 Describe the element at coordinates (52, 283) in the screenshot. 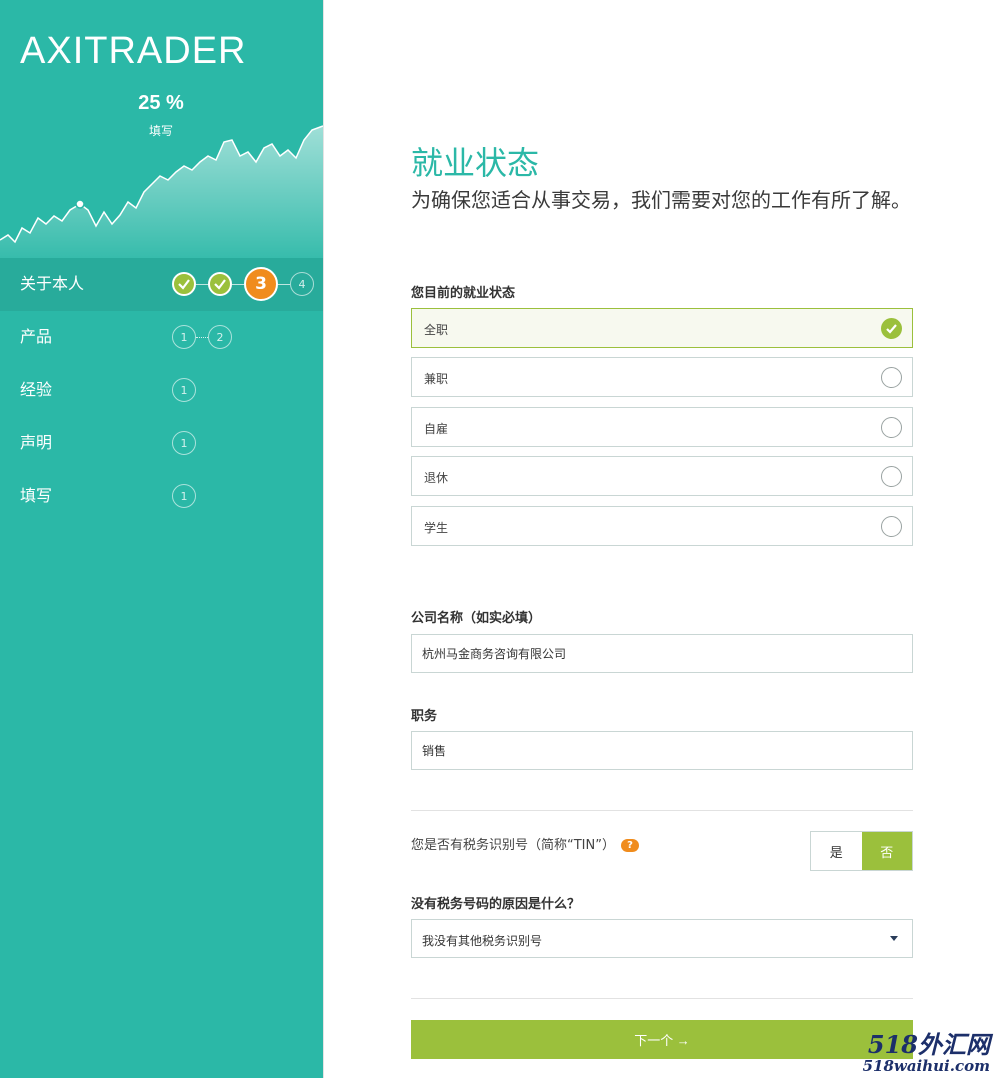

I see `step-label: 关于本人` at that location.